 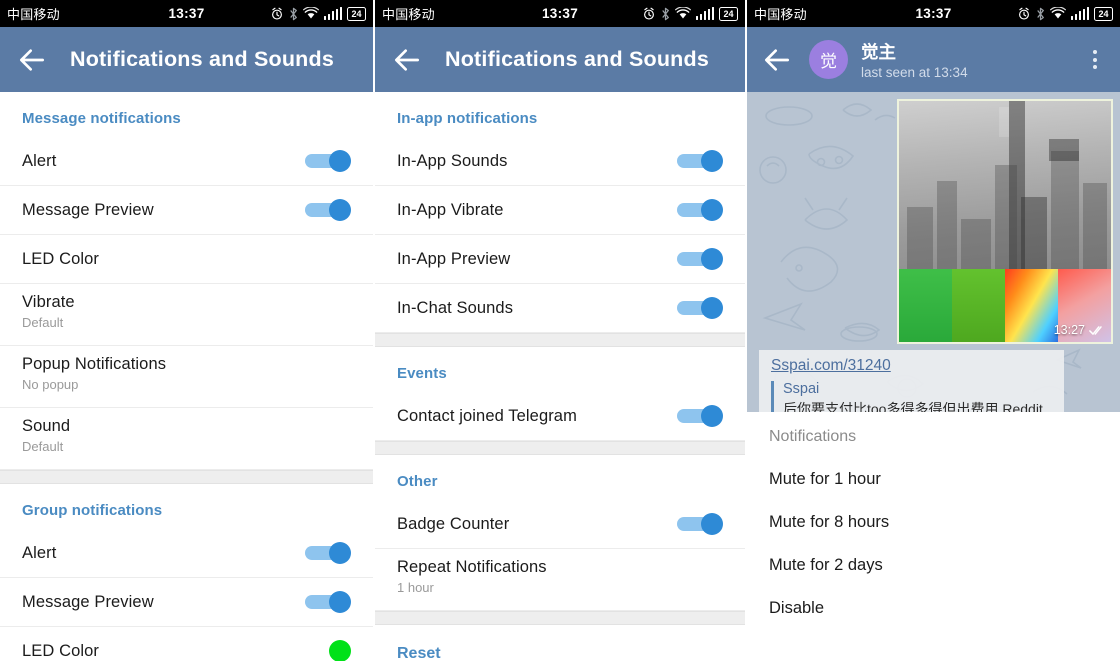 What do you see at coordinates (467, 118) in the screenshot?
I see `section-header-in-app-notifications: In-app notifications` at bounding box center [467, 118].